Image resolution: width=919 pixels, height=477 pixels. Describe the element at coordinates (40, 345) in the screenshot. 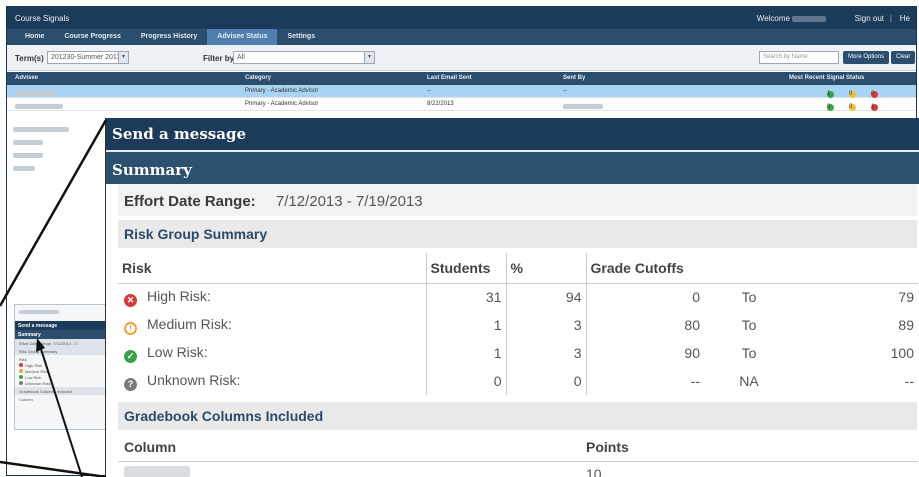

I see `arrowhead-icon` at that location.